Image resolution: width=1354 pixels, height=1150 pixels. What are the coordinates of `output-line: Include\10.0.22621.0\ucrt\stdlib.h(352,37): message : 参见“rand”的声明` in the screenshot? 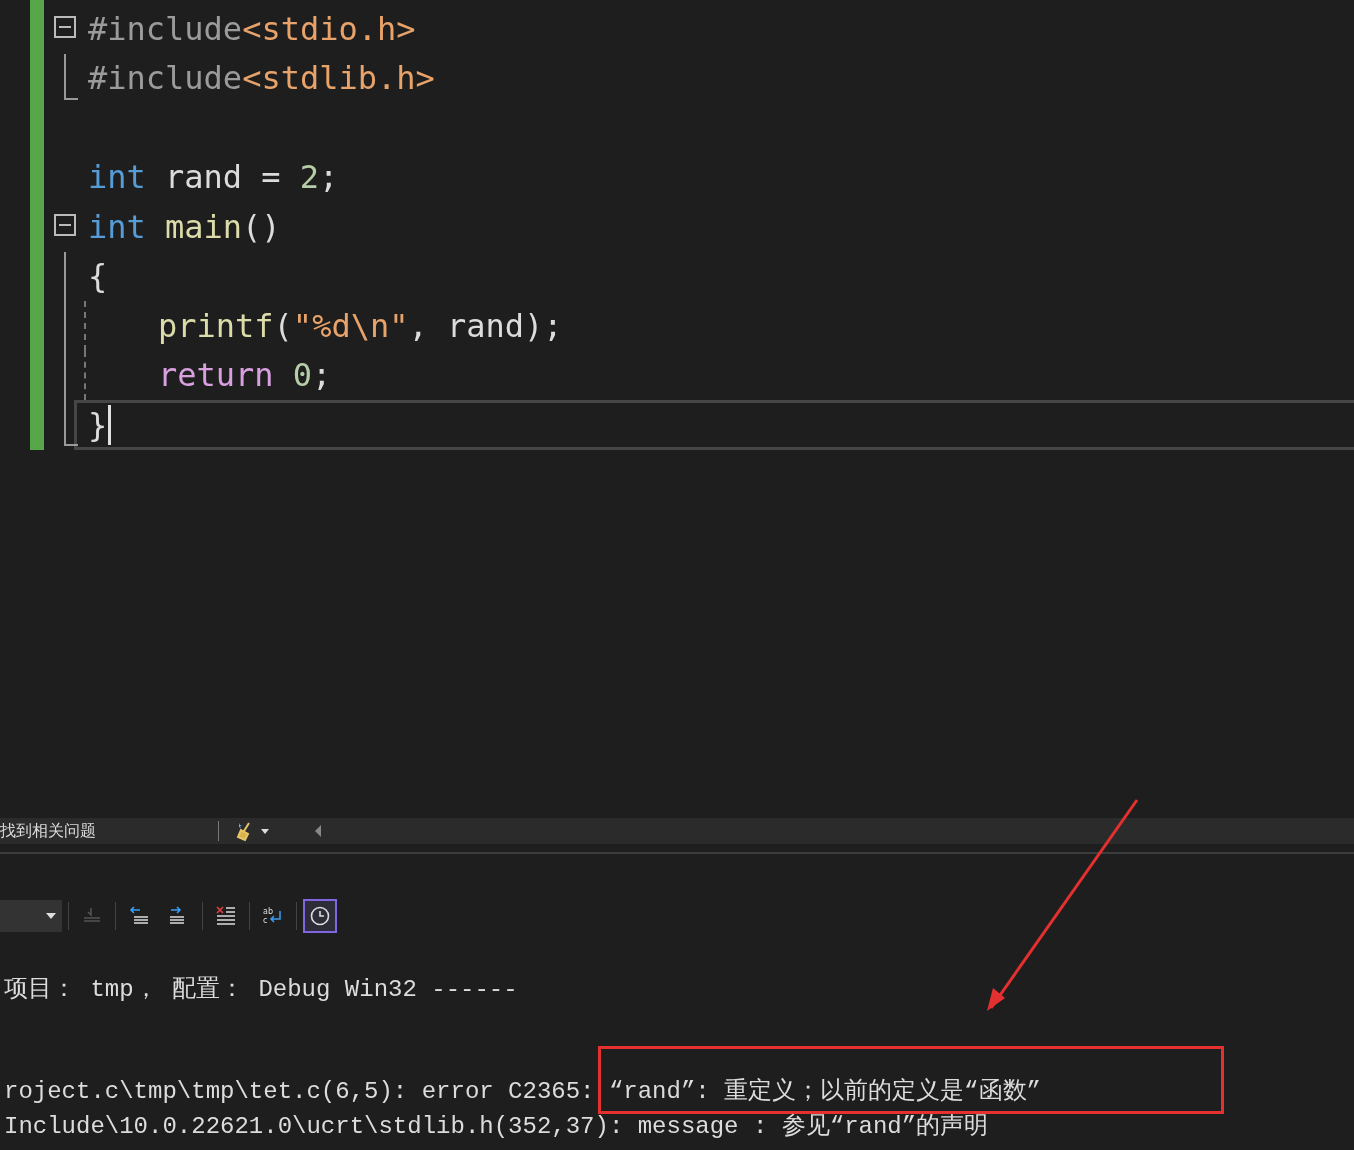 It's located at (496, 1126).